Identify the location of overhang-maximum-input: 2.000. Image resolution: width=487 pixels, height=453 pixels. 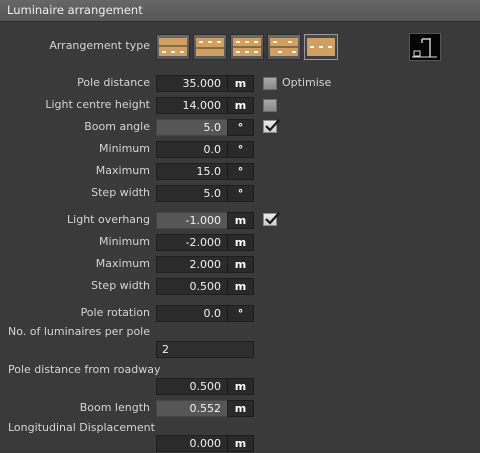
(192, 264).